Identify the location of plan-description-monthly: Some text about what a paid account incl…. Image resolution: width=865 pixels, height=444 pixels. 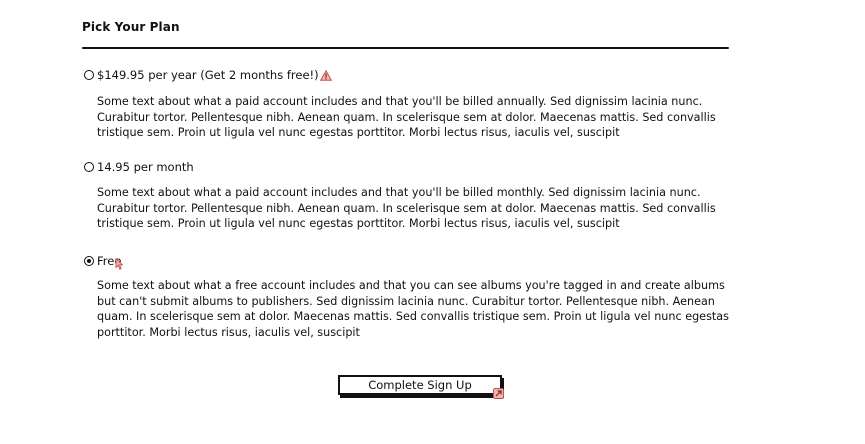
(406, 208).